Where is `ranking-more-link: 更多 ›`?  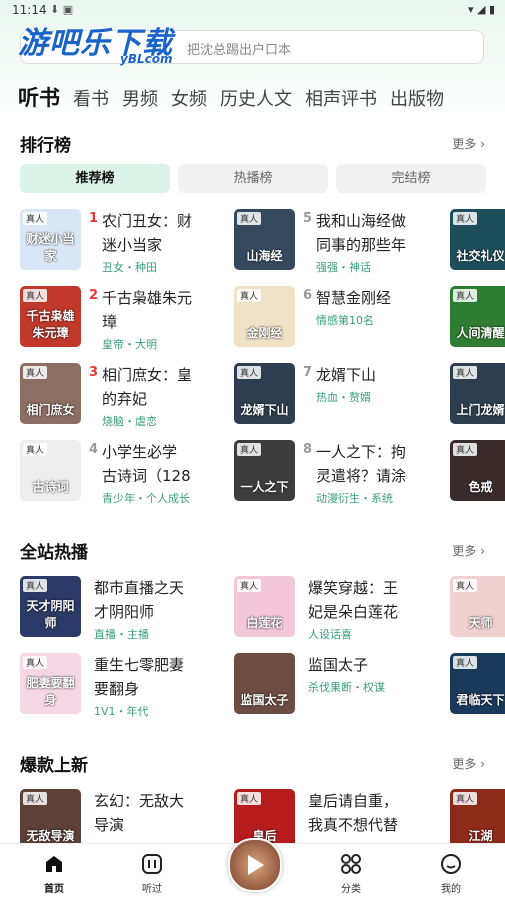
ranking-more-link: 更多 › is located at coordinates (468, 143).